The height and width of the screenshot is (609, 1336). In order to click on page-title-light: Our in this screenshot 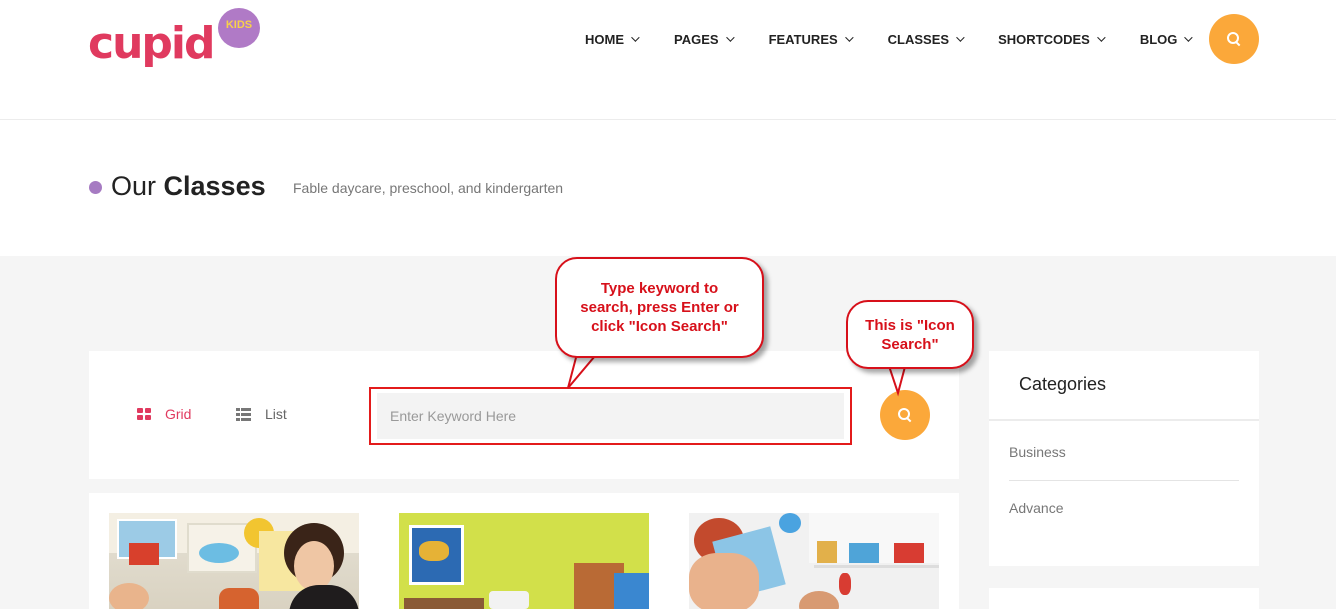, I will do `click(137, 186)`.